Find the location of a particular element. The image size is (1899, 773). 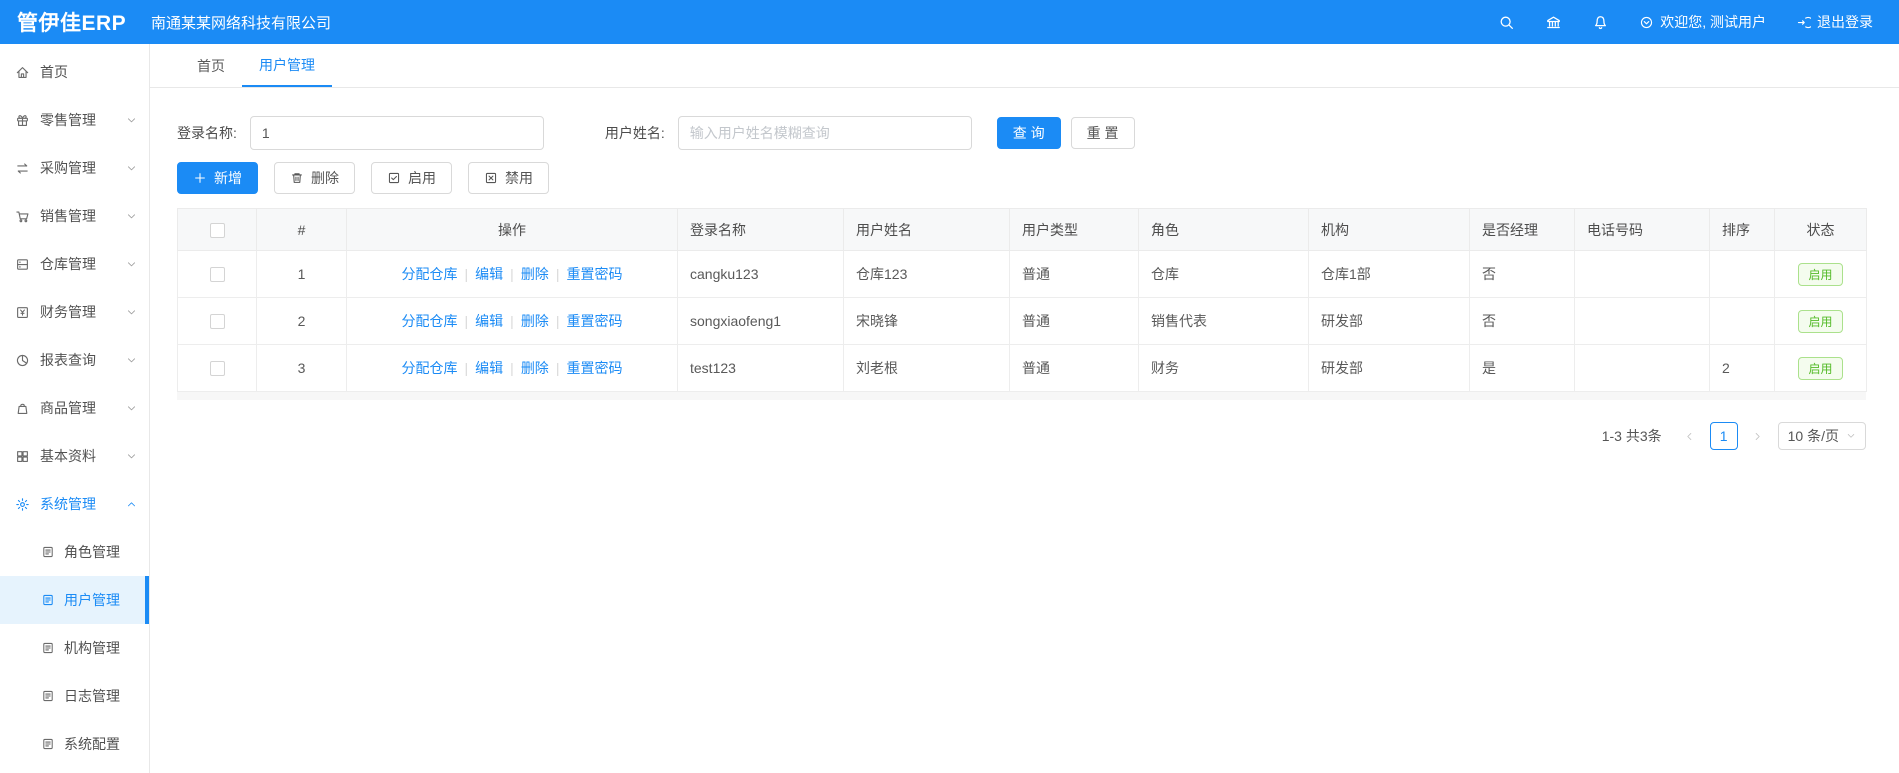

gift-icon is located at coordinates (22, 120).